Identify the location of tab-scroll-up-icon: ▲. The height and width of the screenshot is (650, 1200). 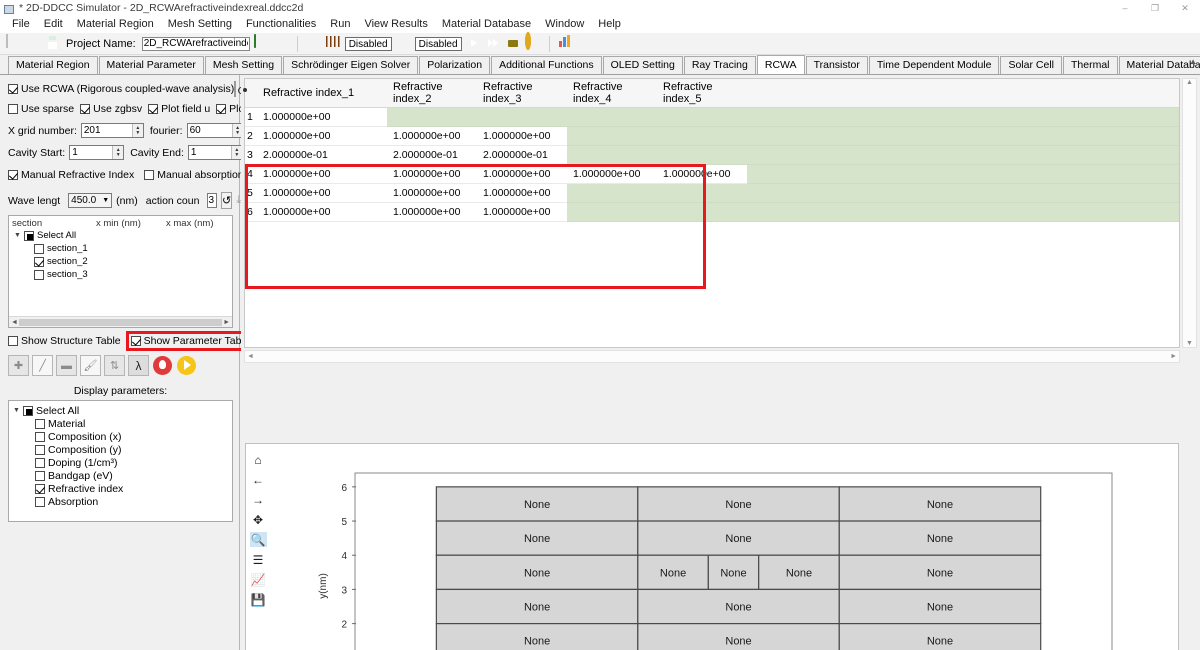
(1193, 61).